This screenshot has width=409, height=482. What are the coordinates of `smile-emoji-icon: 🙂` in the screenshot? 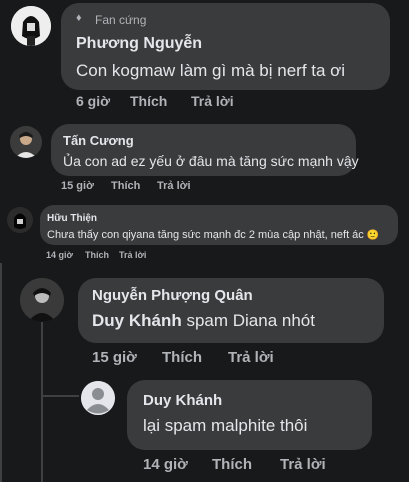 It's located at (373, 235).